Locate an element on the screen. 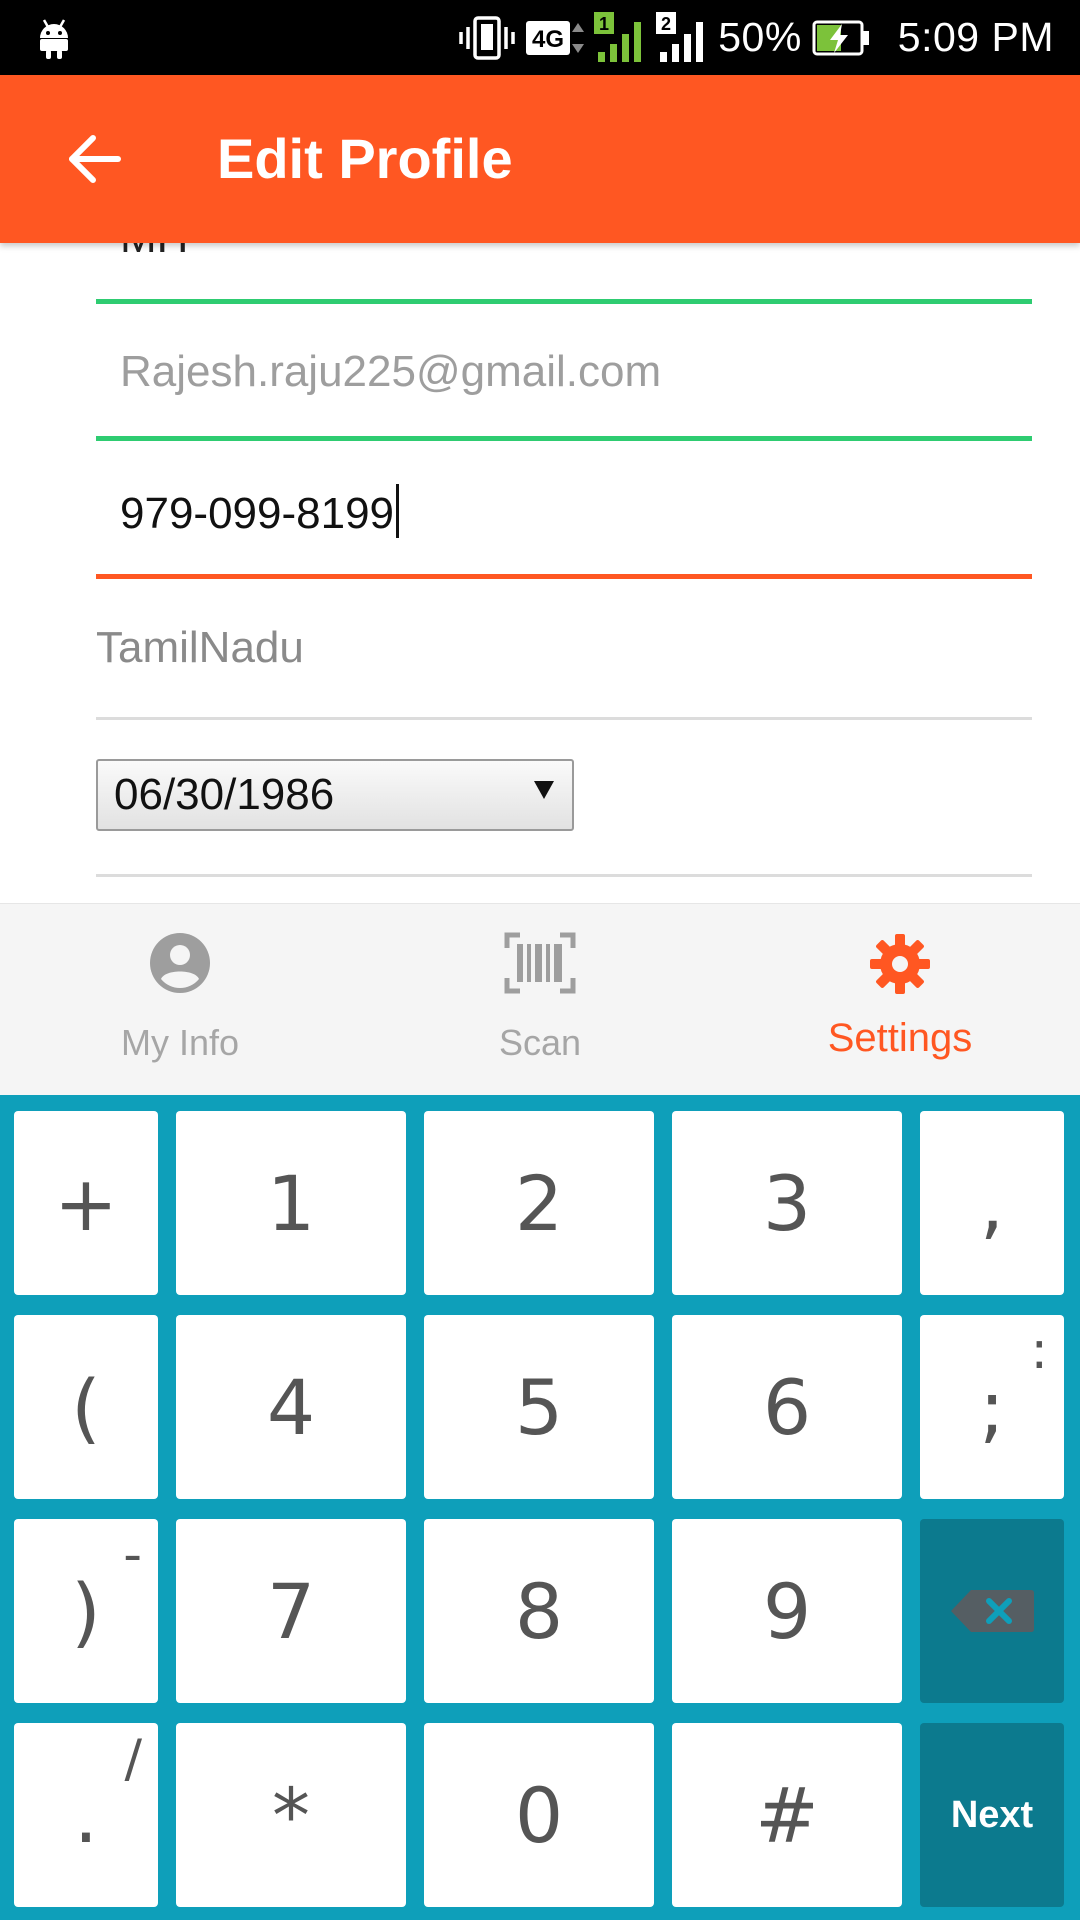  backspace-icon is located at coordinates (992, 1611).